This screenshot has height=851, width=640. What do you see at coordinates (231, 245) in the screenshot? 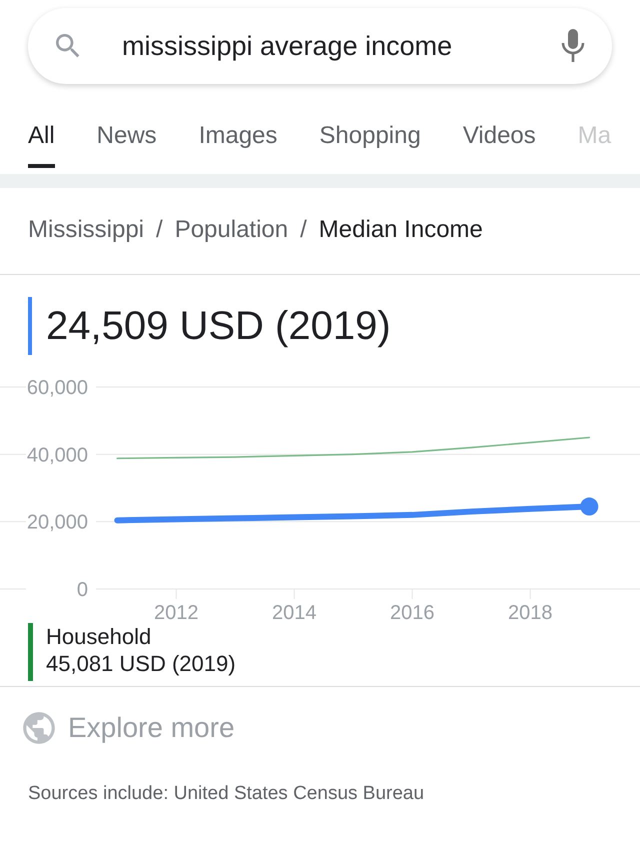
I see `breadcrumb-item: Population` at bounding box center [231, 245].